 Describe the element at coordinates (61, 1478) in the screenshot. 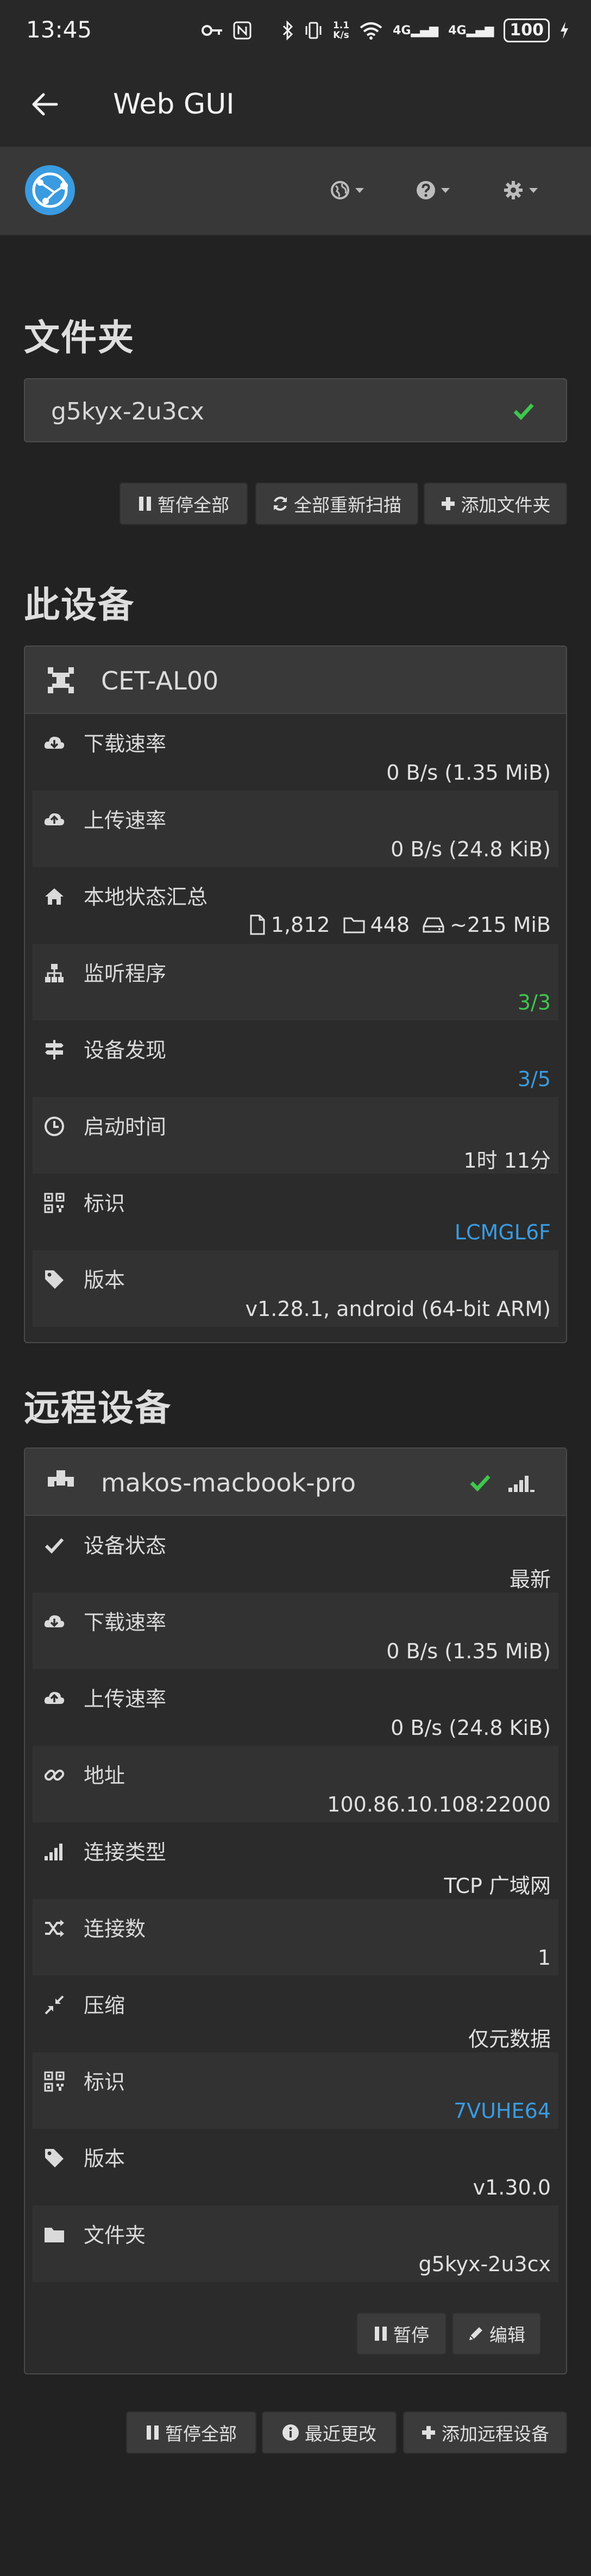

I see `laptop-icon` at that location.